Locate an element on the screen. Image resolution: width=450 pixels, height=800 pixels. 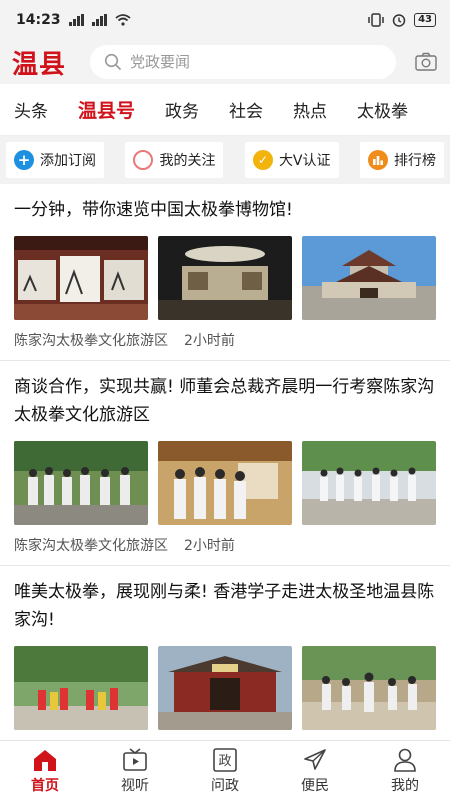
my-follows-button: 我的关注 is located at coordinates (174, 160).